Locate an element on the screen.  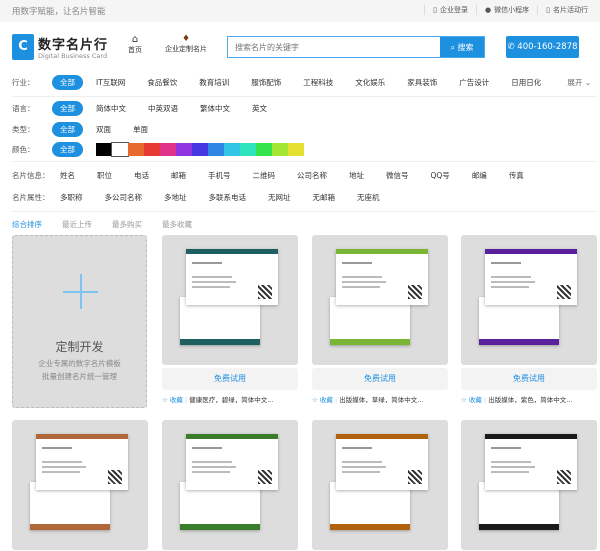
filter-option: 地址 is located at coordinates (356, 175).